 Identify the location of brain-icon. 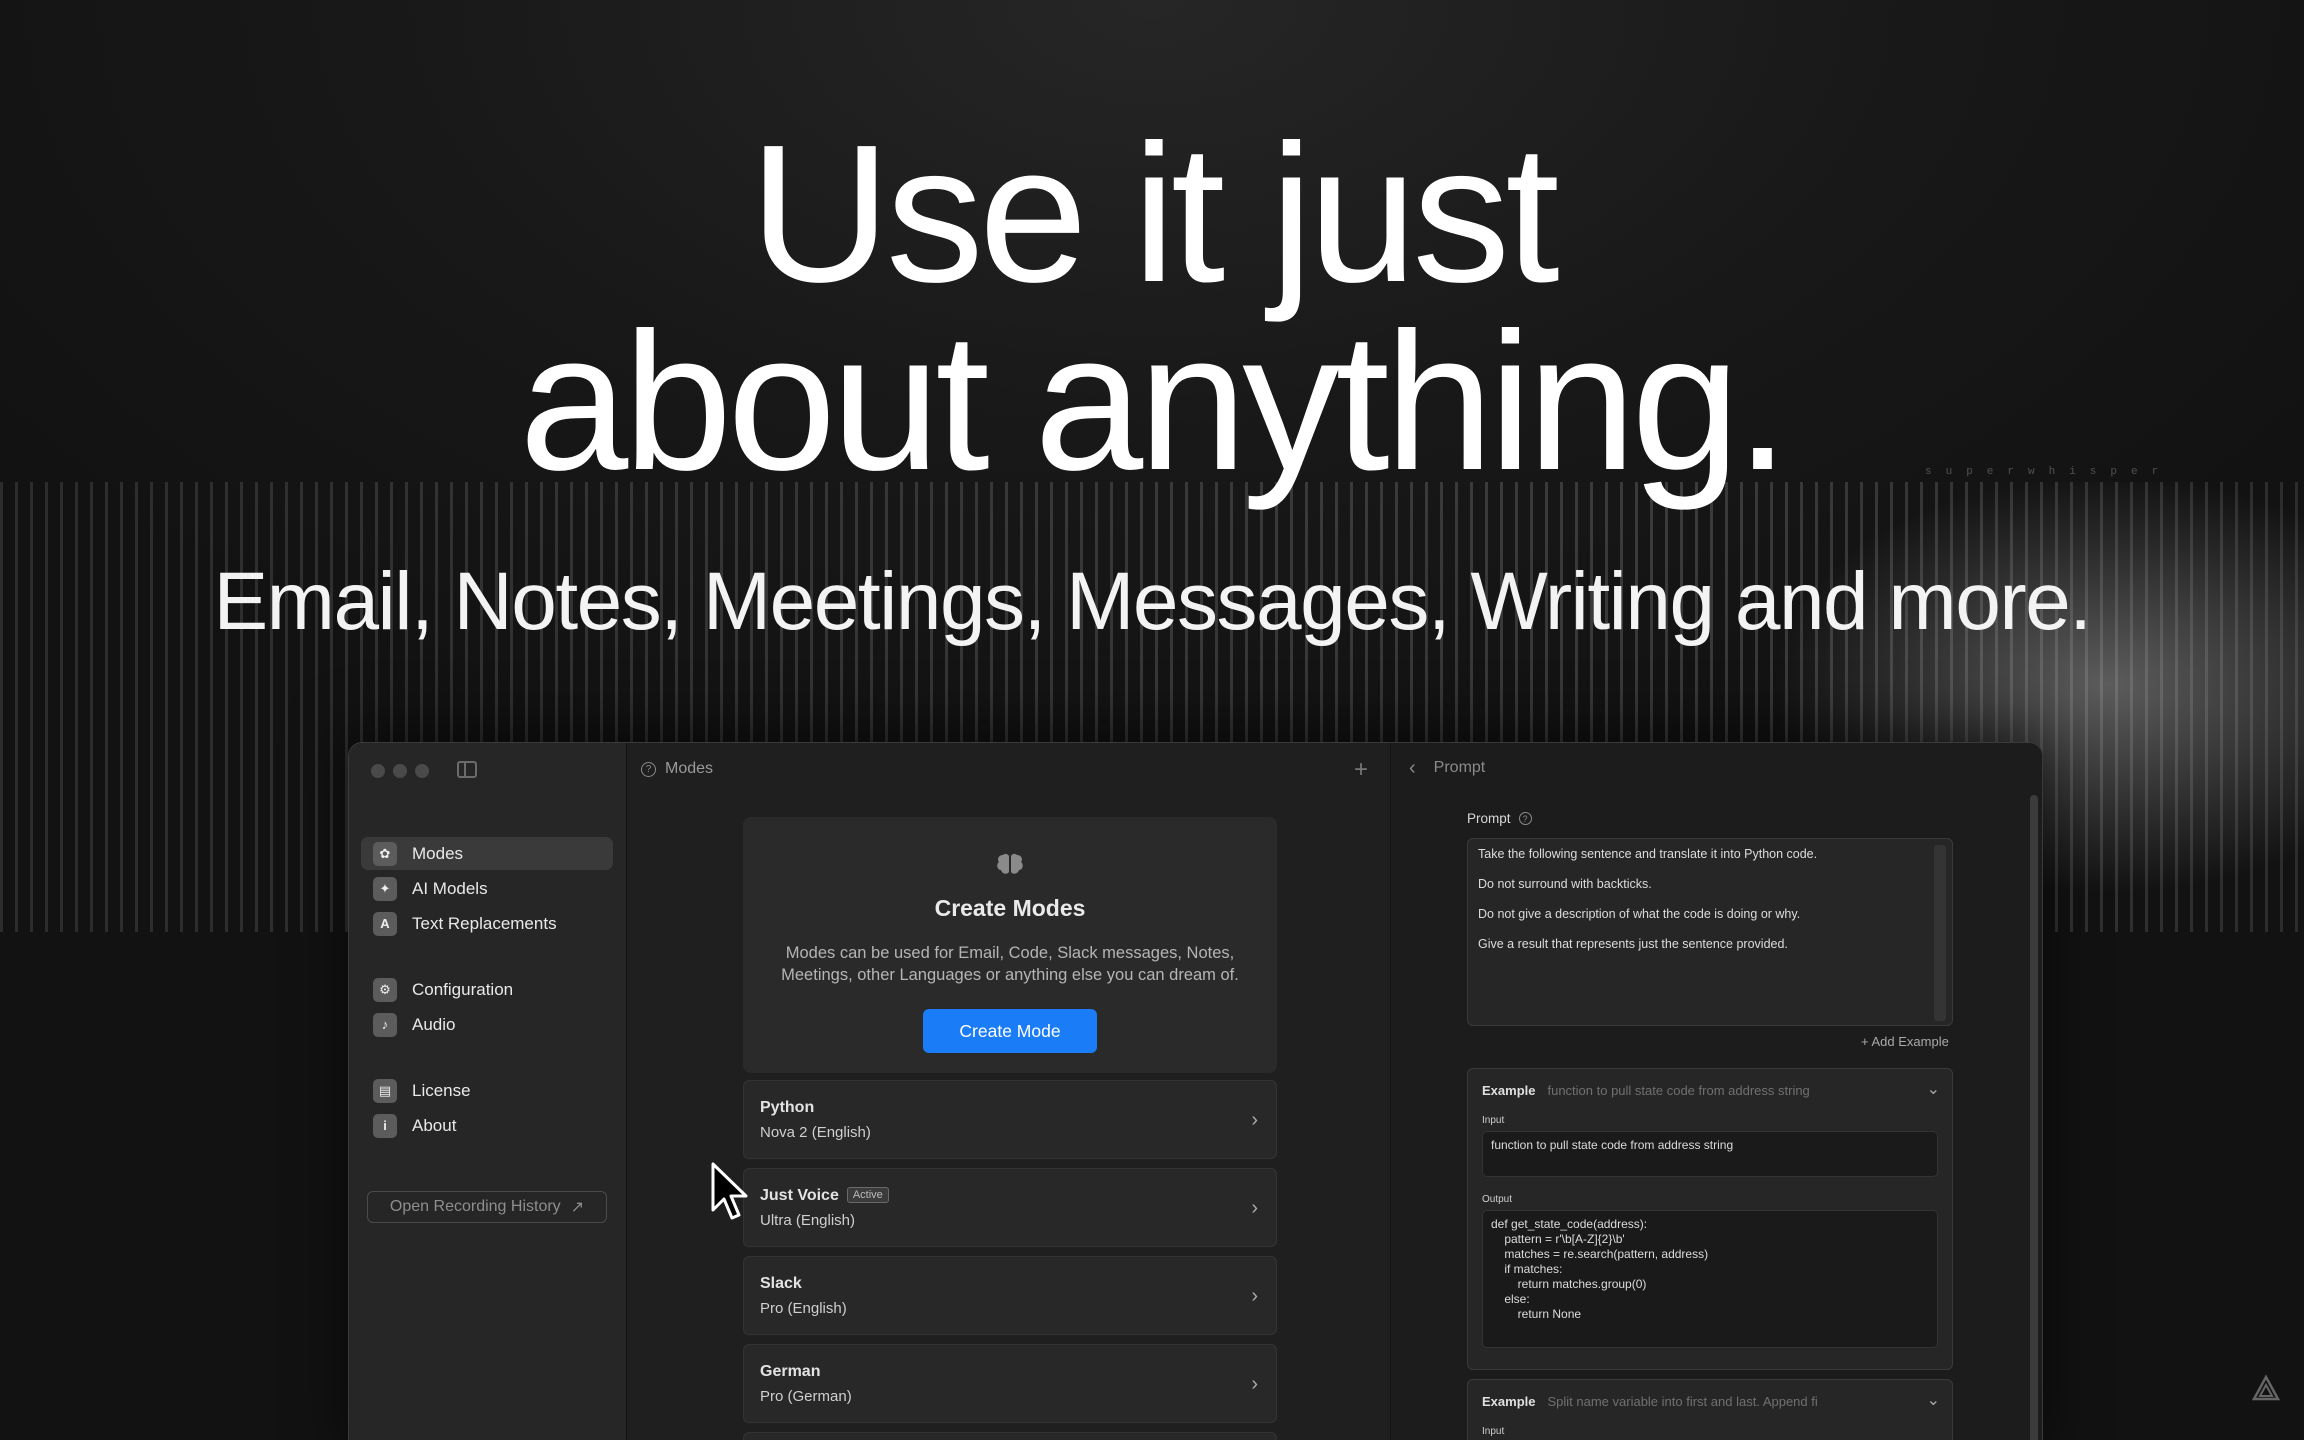
(1010, 863).